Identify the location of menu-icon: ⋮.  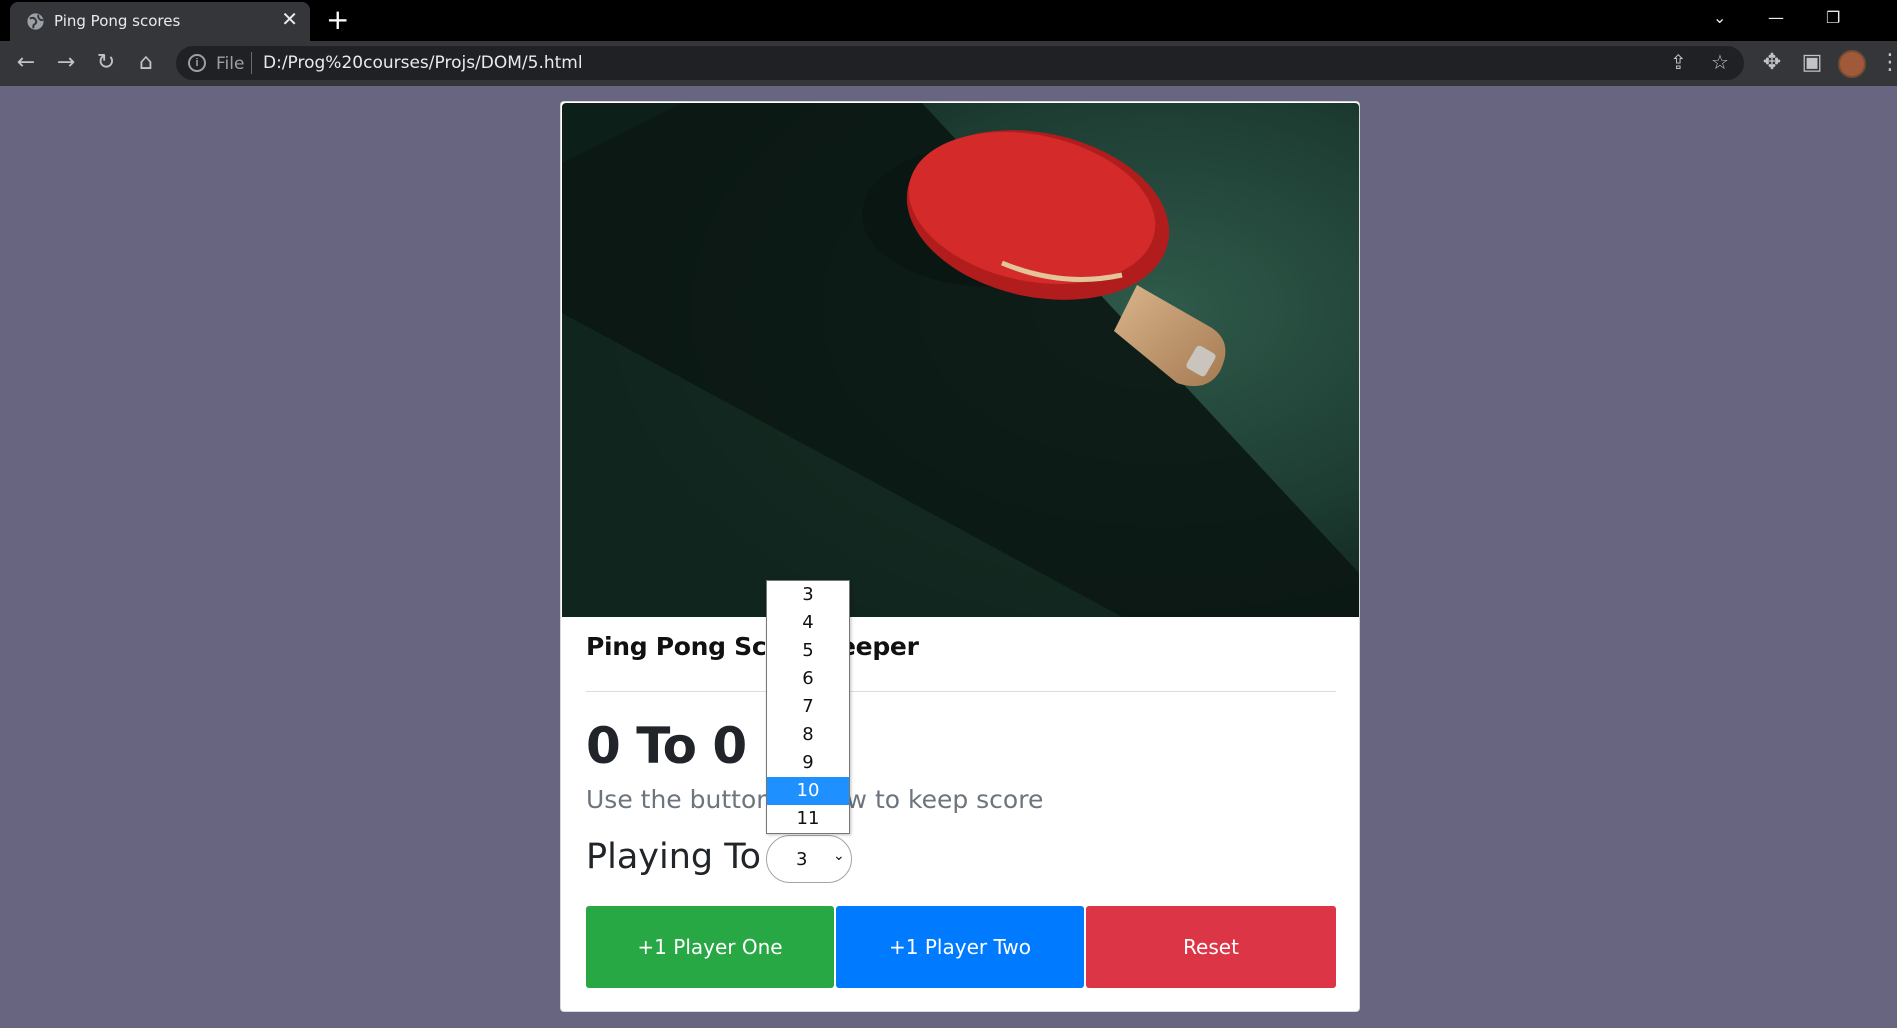
(1886, 63).